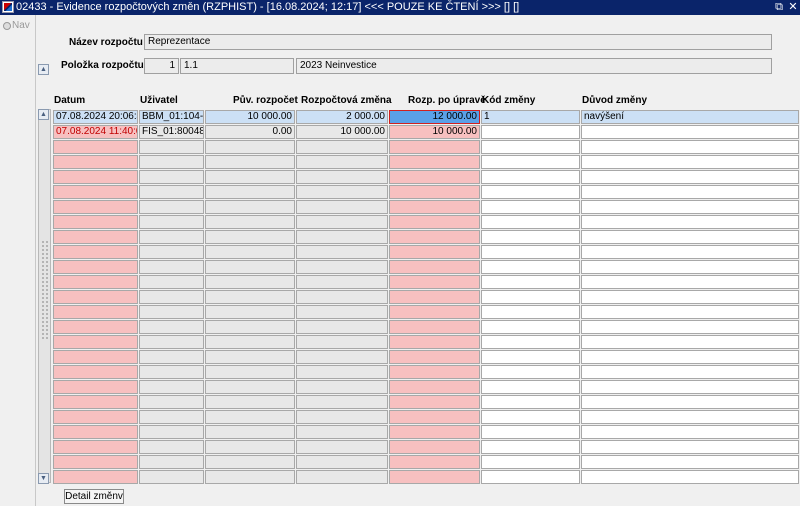 This screenshot has width=800, height=506. Describe the element at coordinates (95, 117) in the screenshot. I see `cell-datum: 07.08.2024 20:06:46` at that location.